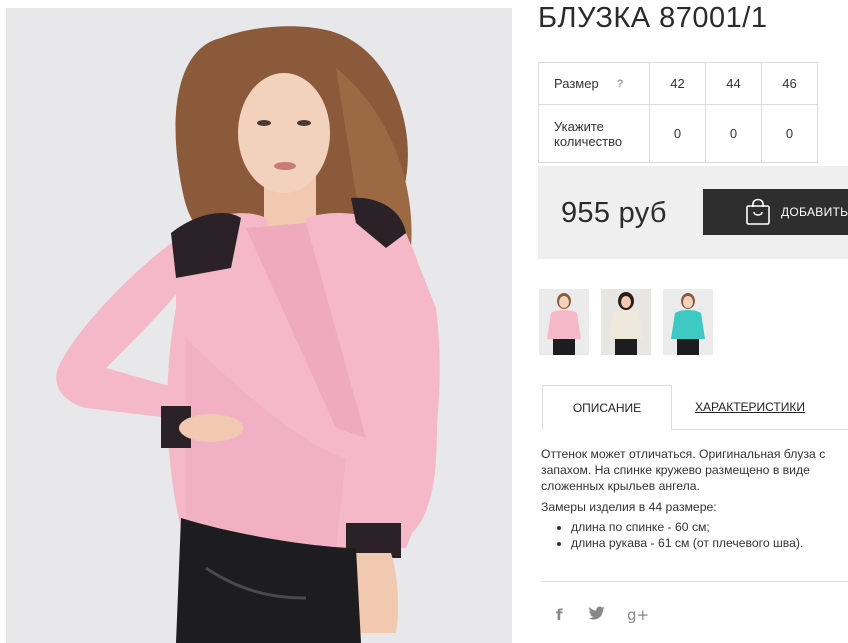 This screenshot has height=643, width=848. Describe the element at coordinates (708, 543) in the screenshot. I see `list-item: длина рукава - 61 см (от плечевого шва).` at that location.